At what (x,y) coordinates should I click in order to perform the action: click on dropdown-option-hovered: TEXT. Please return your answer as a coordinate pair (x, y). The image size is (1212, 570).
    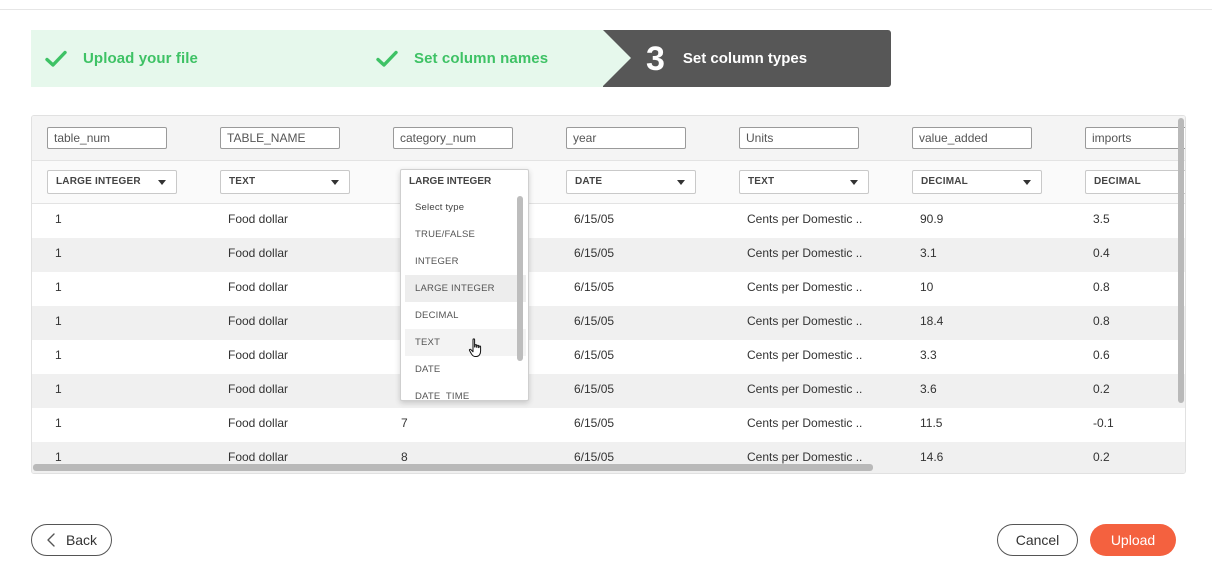
    Looking at the image, I should click on (465, 342).